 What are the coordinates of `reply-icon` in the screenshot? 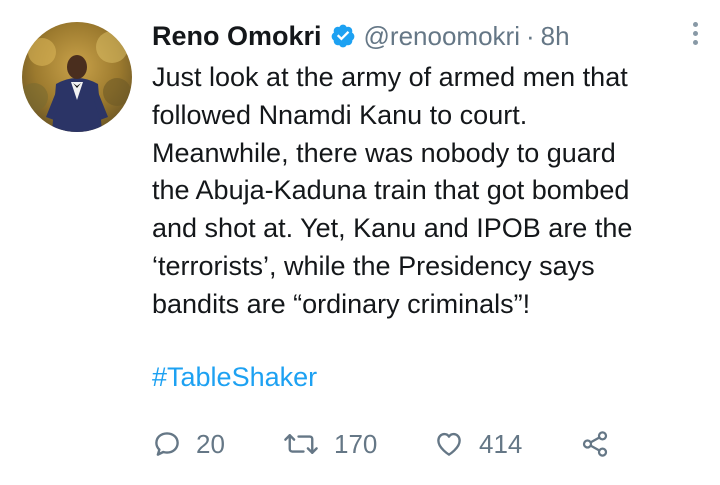 It's located at (167, 444).